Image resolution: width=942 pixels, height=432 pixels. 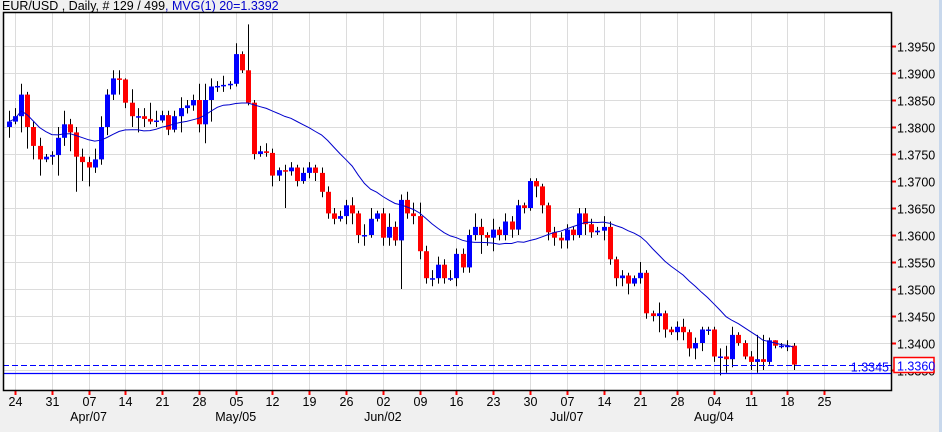 I want to click on x-tick-label: 16, so click(x=457, y=402).